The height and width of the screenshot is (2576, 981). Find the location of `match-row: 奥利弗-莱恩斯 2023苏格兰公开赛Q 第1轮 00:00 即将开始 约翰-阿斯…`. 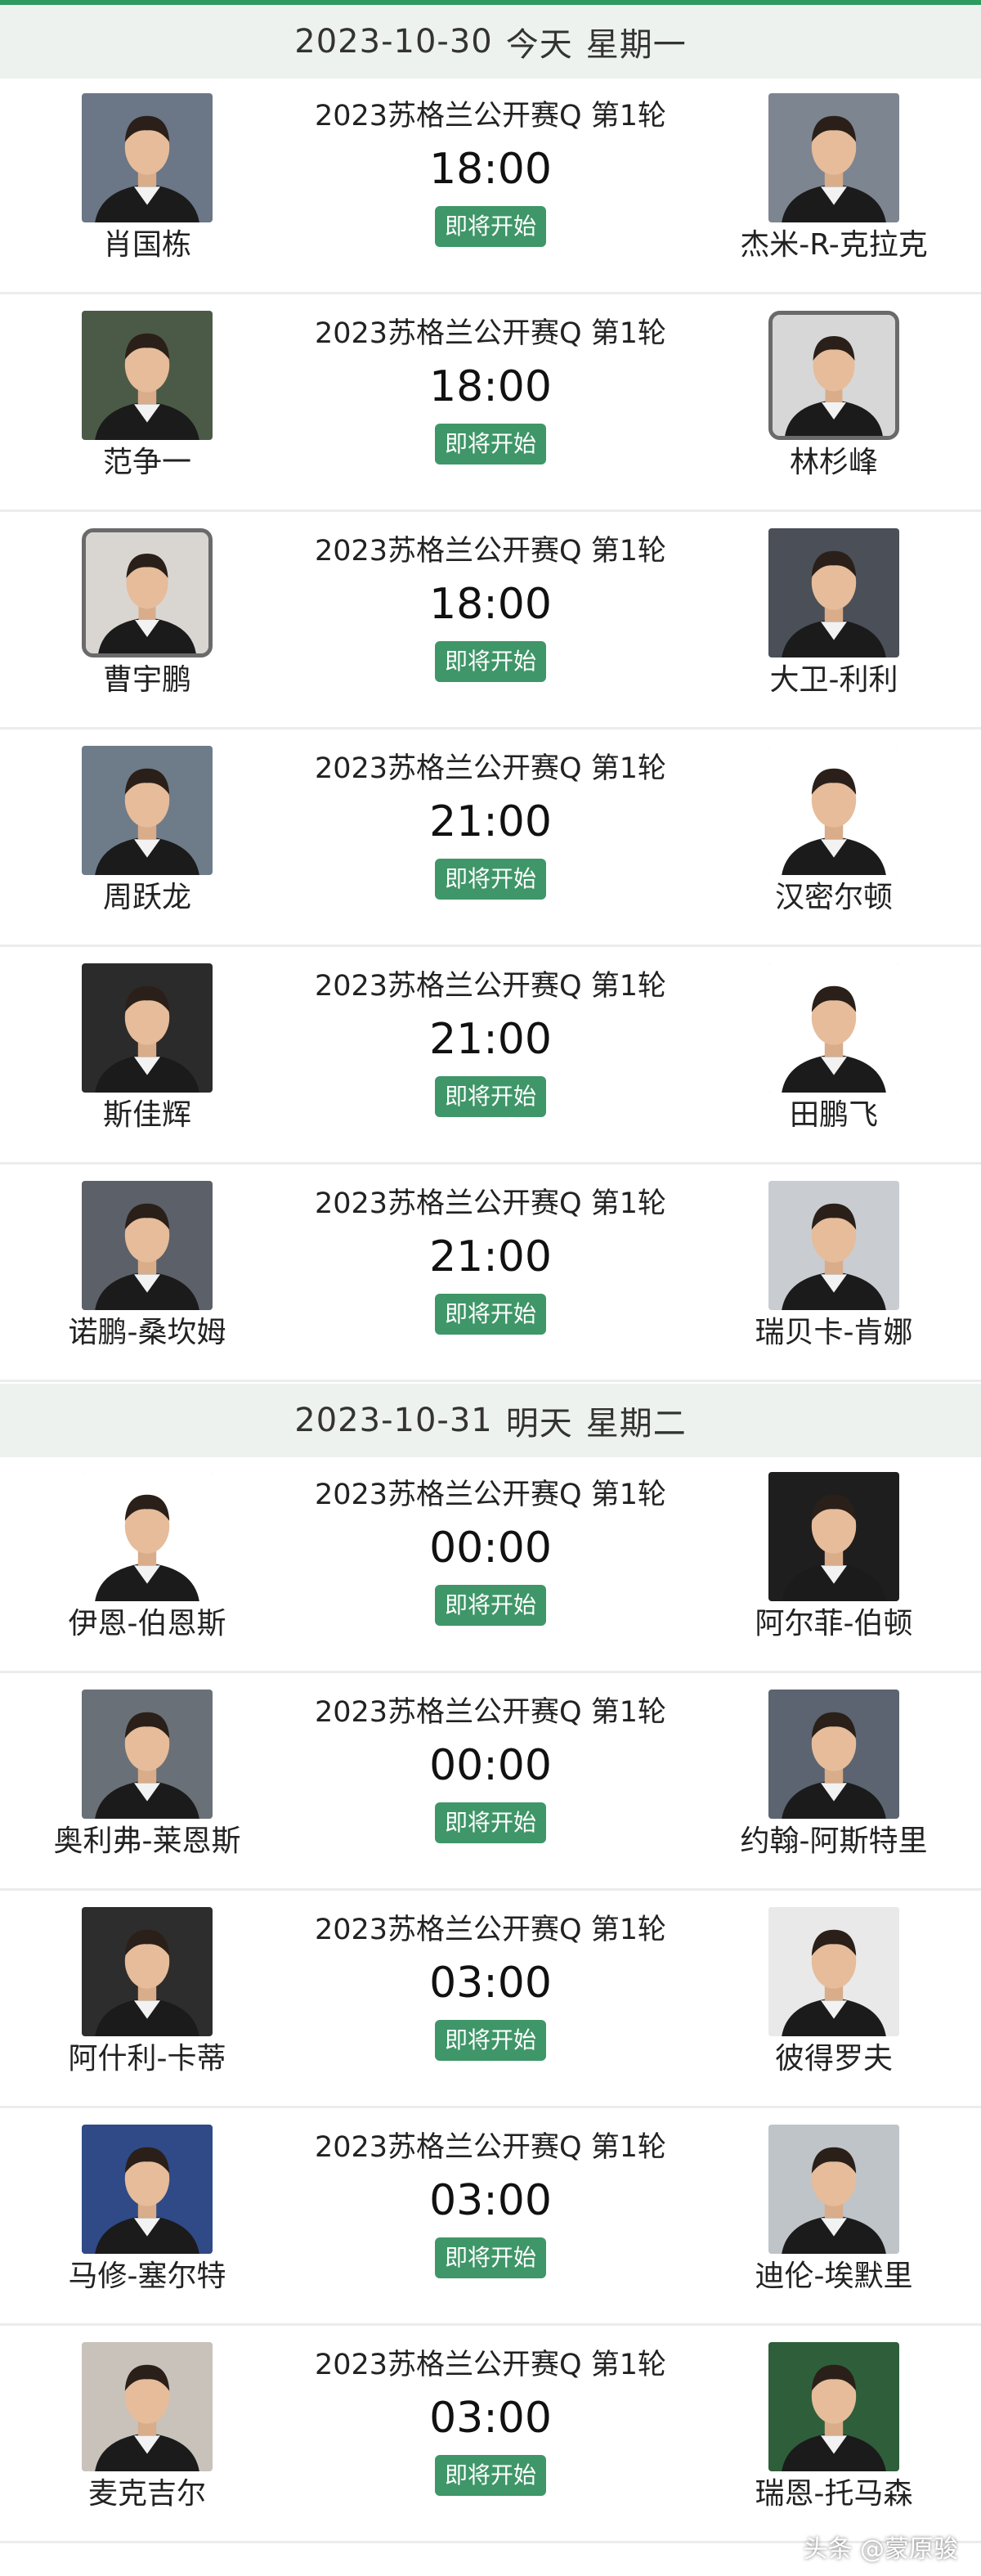

match-row: 奥利弗-莱恩斯 2023苏格兰公开赛Q 第1轮 00:00 即将开始 约翰-阿斯… is located at coordinates (490, 1783).